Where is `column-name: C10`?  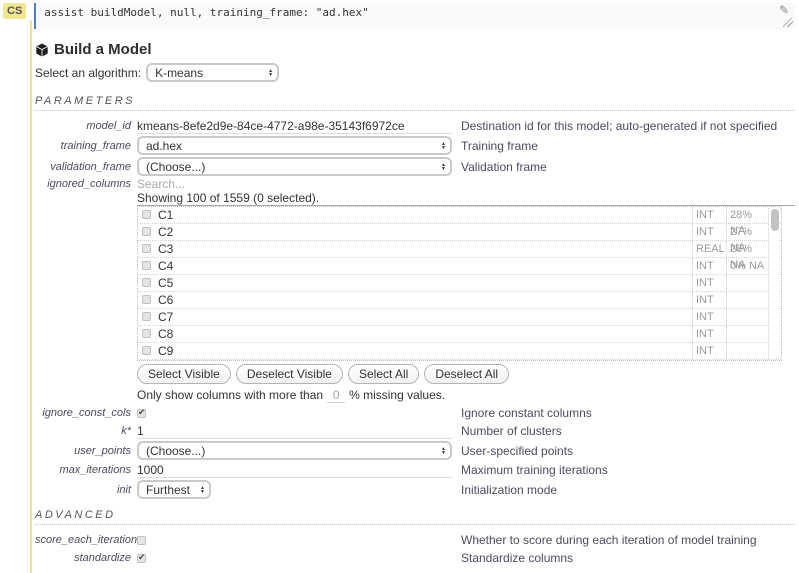 column-name: C10 is located at coordinates (421, 360).